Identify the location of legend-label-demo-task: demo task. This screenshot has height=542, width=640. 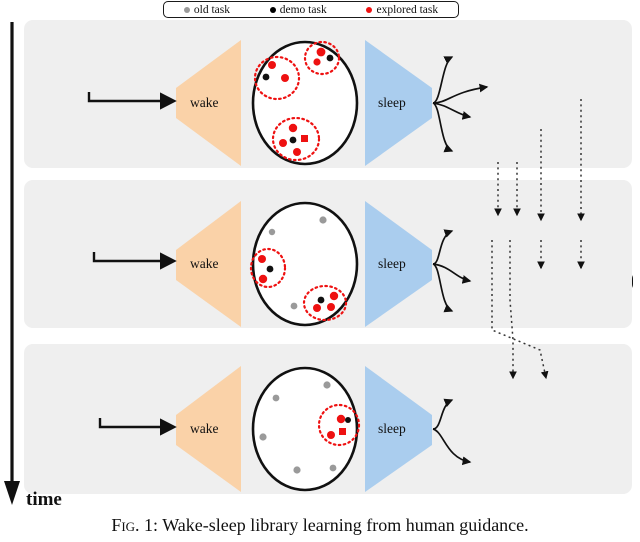
(303, 9).